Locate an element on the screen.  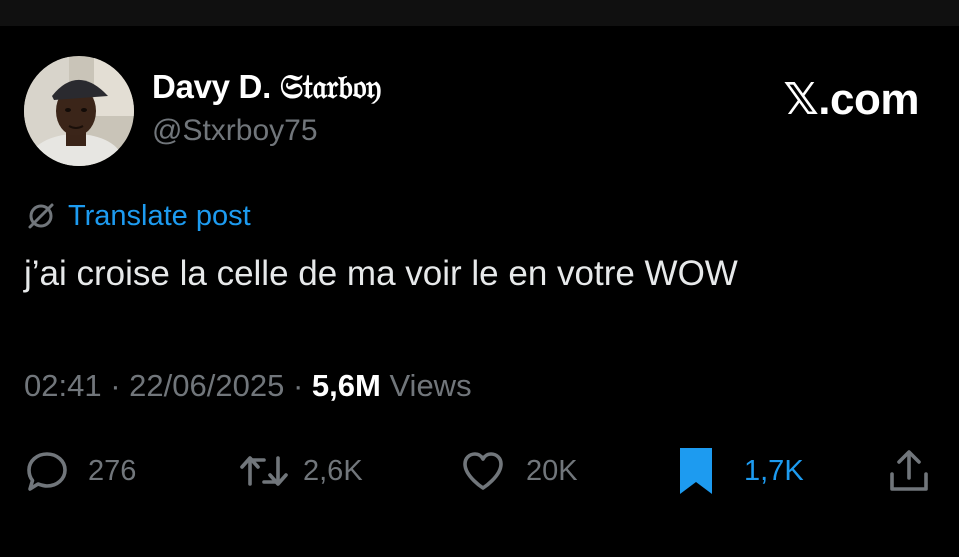
like-count: 20K is located at coordinates (552, 470).